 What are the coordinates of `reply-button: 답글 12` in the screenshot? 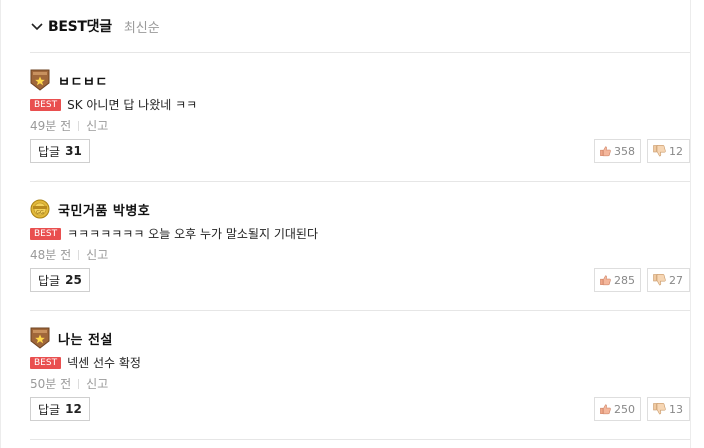 It's located at (60, 409).